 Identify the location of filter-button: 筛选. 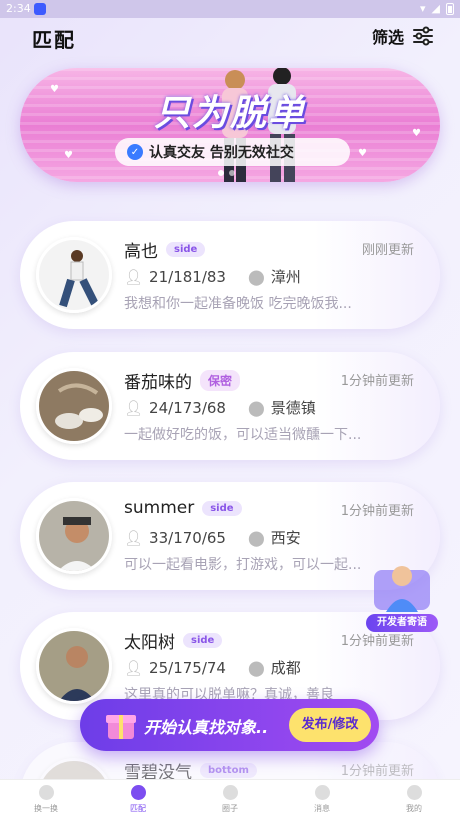
(403, 36).